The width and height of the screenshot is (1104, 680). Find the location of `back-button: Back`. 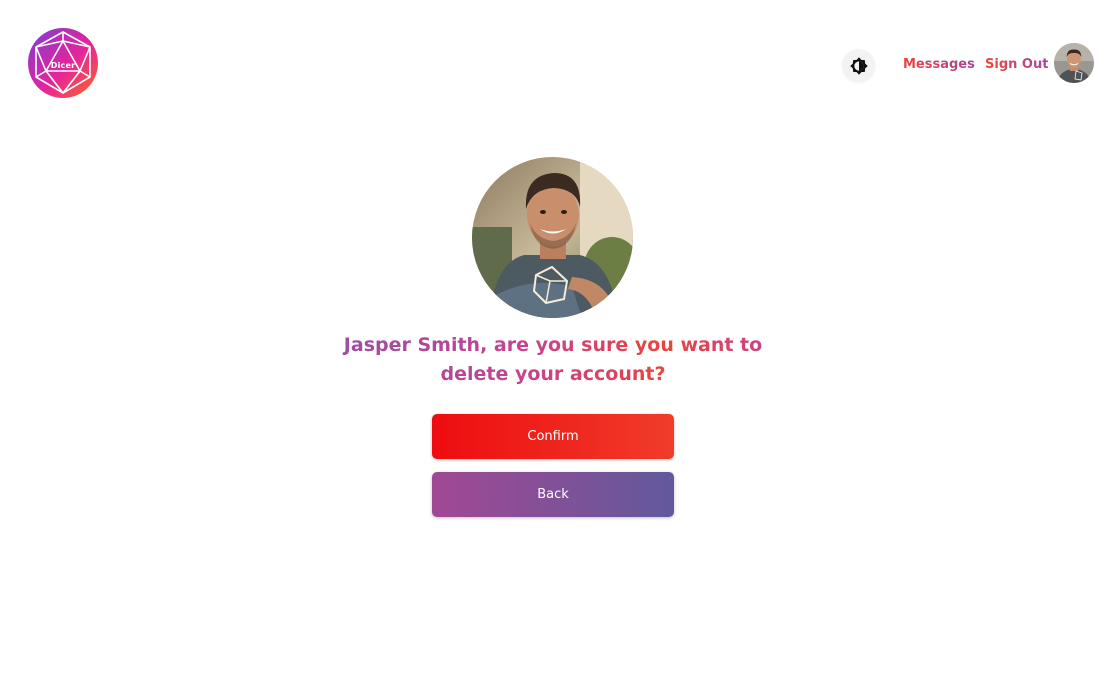

back-button: Back is located at coordinates (553, 494).